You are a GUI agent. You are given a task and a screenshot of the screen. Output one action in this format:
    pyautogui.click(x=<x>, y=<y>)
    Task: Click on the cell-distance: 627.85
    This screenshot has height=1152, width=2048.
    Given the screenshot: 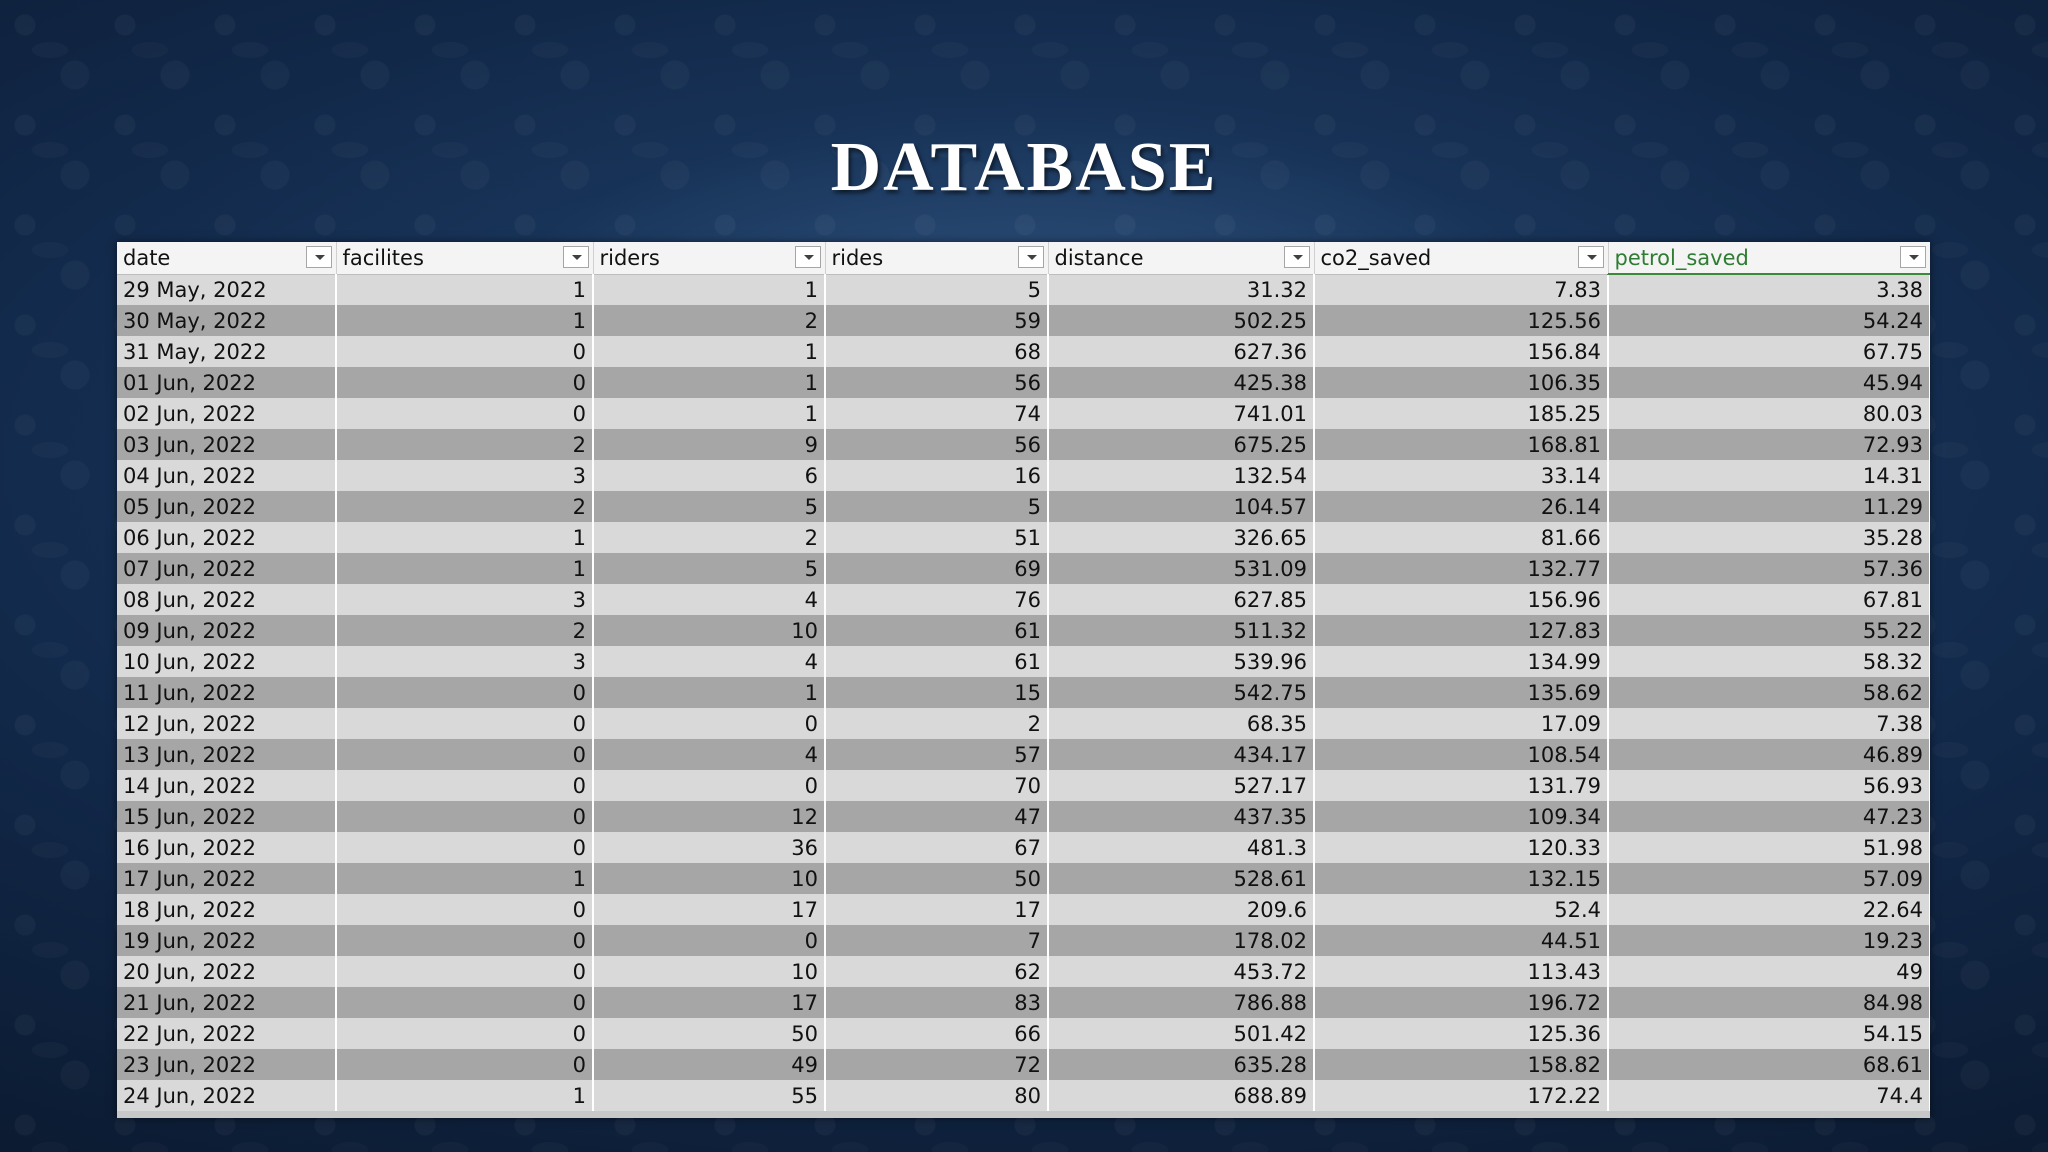 What is the action you would take?
    pyautogui.click(x=1181, y=599)
    